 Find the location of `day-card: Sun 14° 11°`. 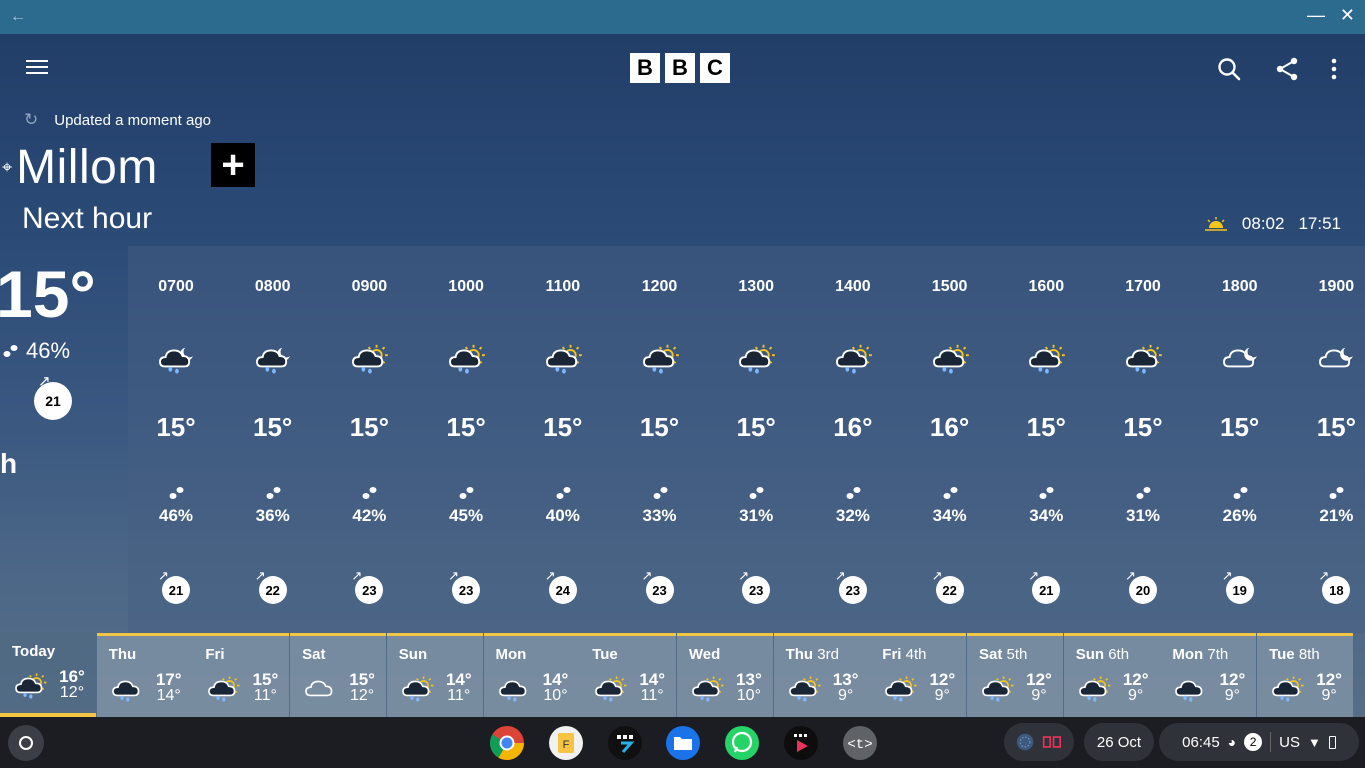

day-card: Sun 14° 11° is located at coordinates (434, 675).